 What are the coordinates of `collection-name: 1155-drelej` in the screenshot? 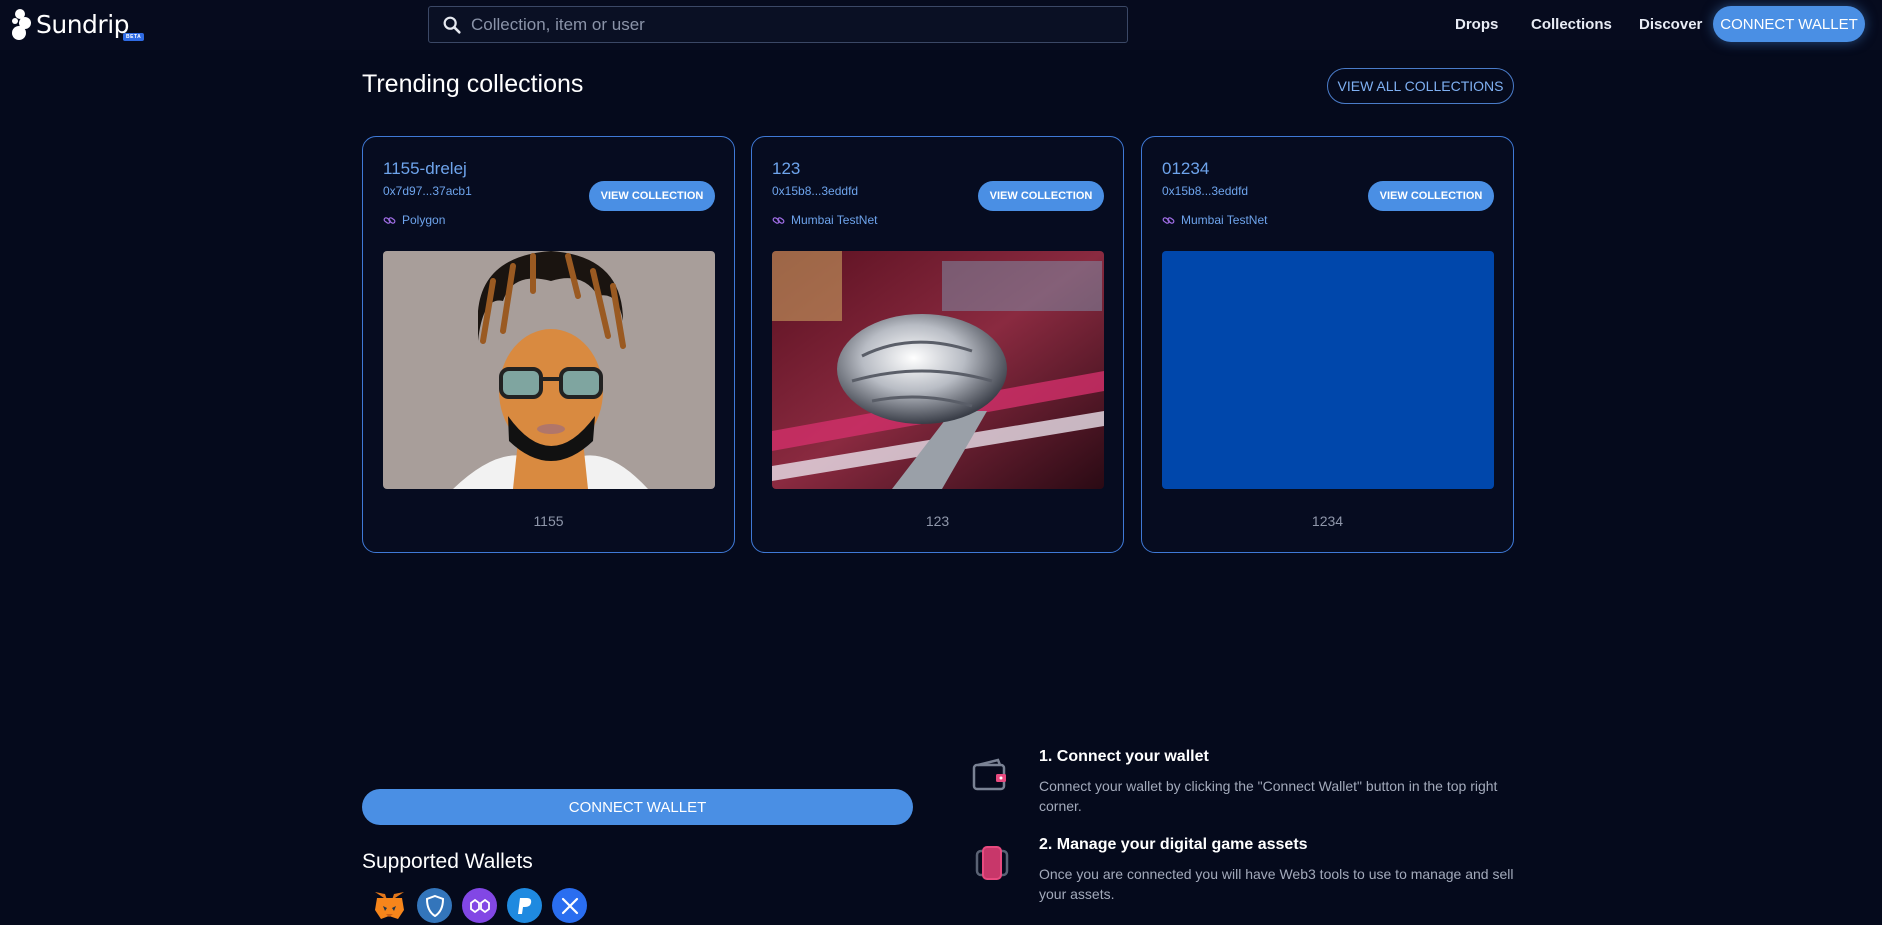 It's located at (425, 169).